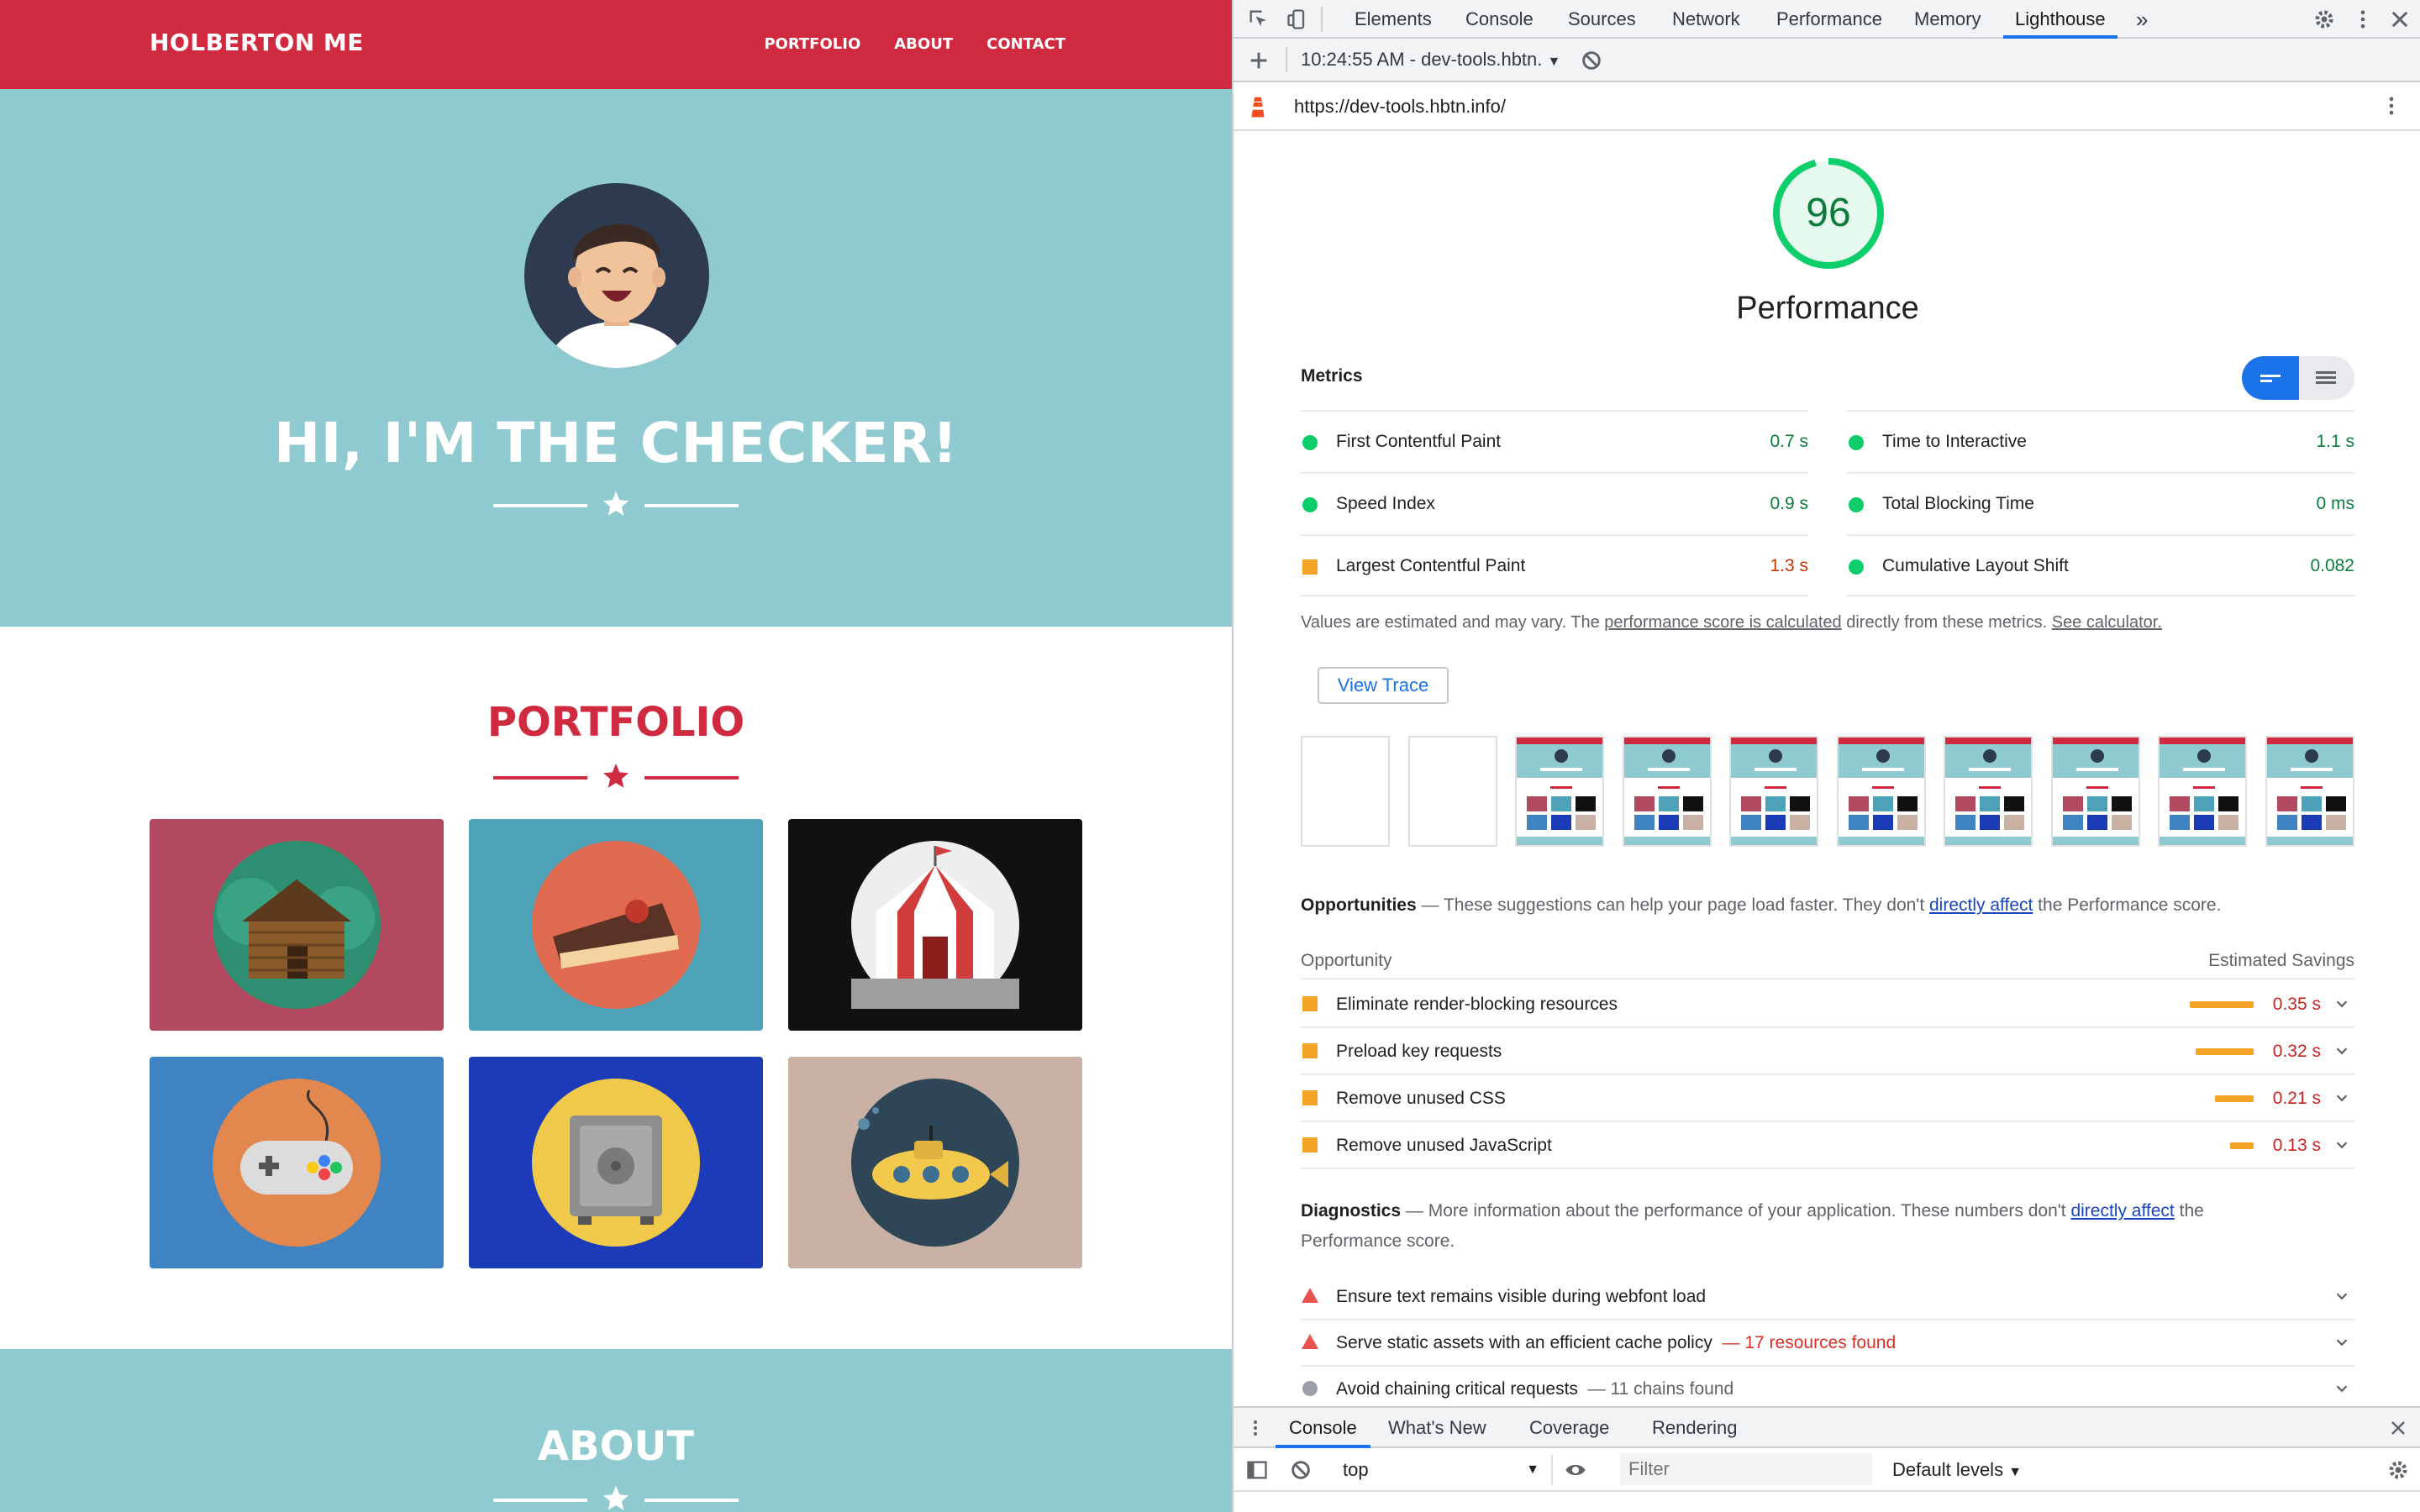 This screenshot has height=1512, width=2420. Describe the element at coordinates (1443, 1470) in the screenshot. I see `context-selector: top ▼` at that location.